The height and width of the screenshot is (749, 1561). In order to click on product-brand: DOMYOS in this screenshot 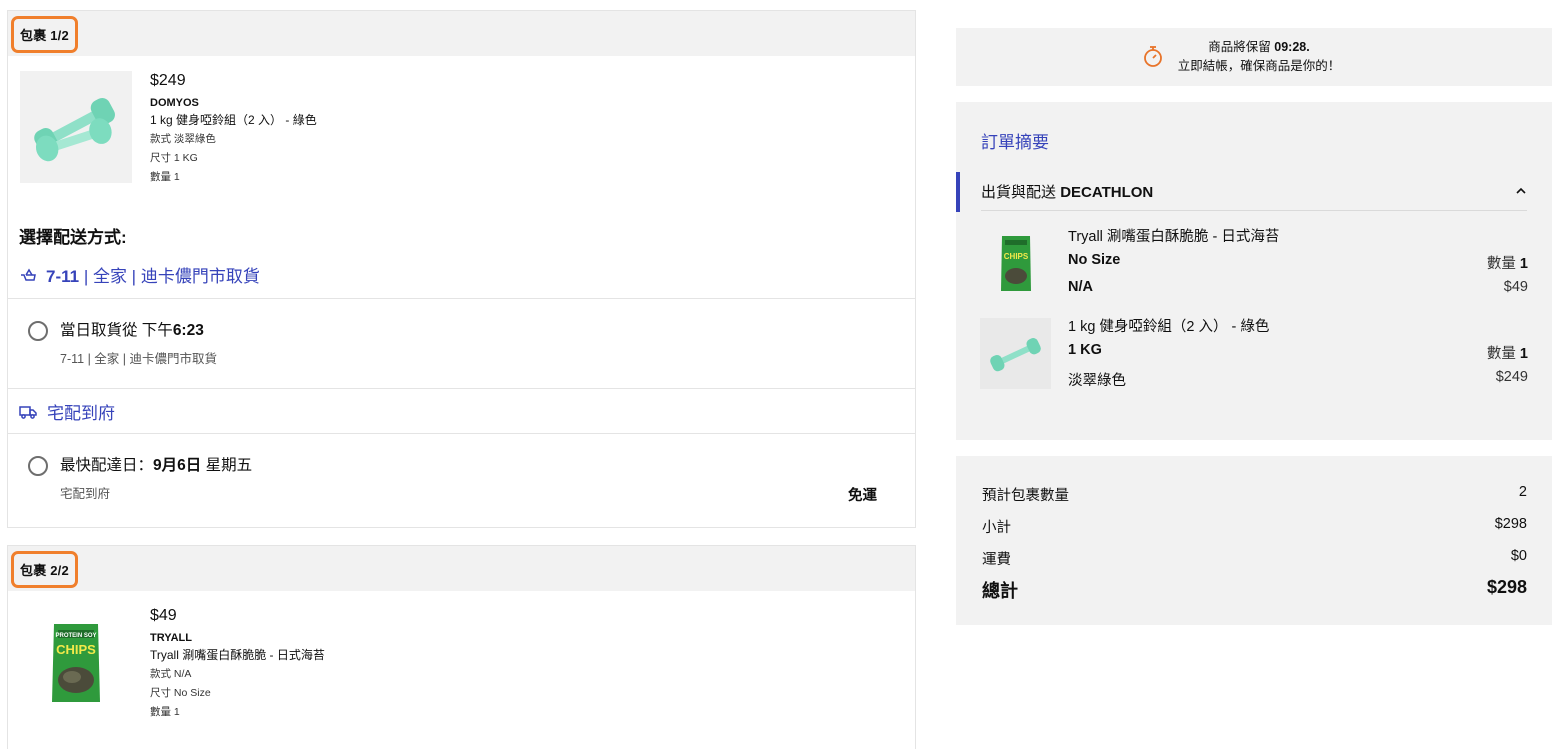, I will do `click(174, 103)`.